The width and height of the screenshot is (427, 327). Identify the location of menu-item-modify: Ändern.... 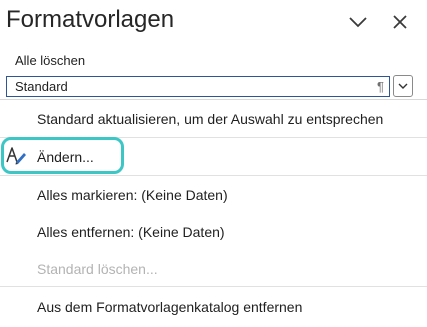
(213, 157).